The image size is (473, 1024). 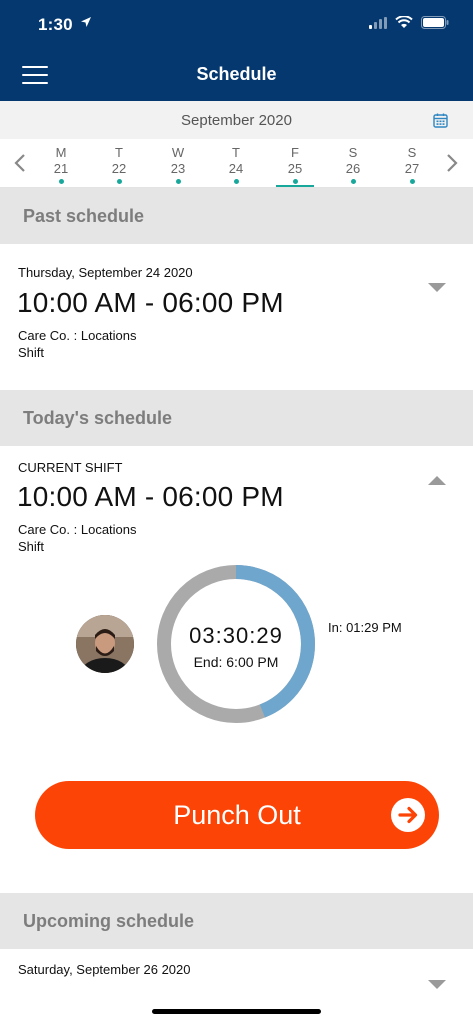 I want to click on punch-in-time: In: 01:29 PM, so click(x=365, y=627).